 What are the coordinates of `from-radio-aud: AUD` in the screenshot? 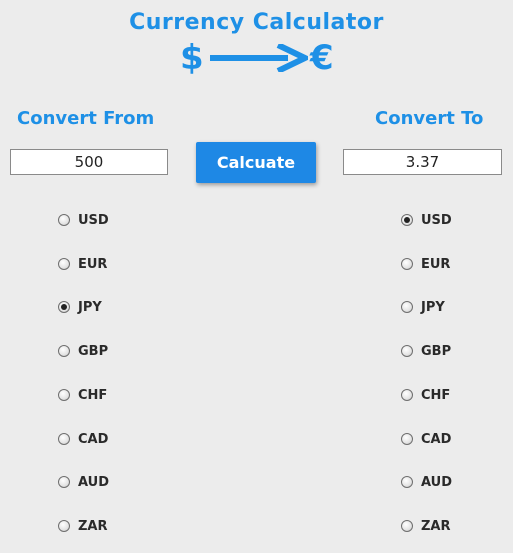 It's located at (83, 482).